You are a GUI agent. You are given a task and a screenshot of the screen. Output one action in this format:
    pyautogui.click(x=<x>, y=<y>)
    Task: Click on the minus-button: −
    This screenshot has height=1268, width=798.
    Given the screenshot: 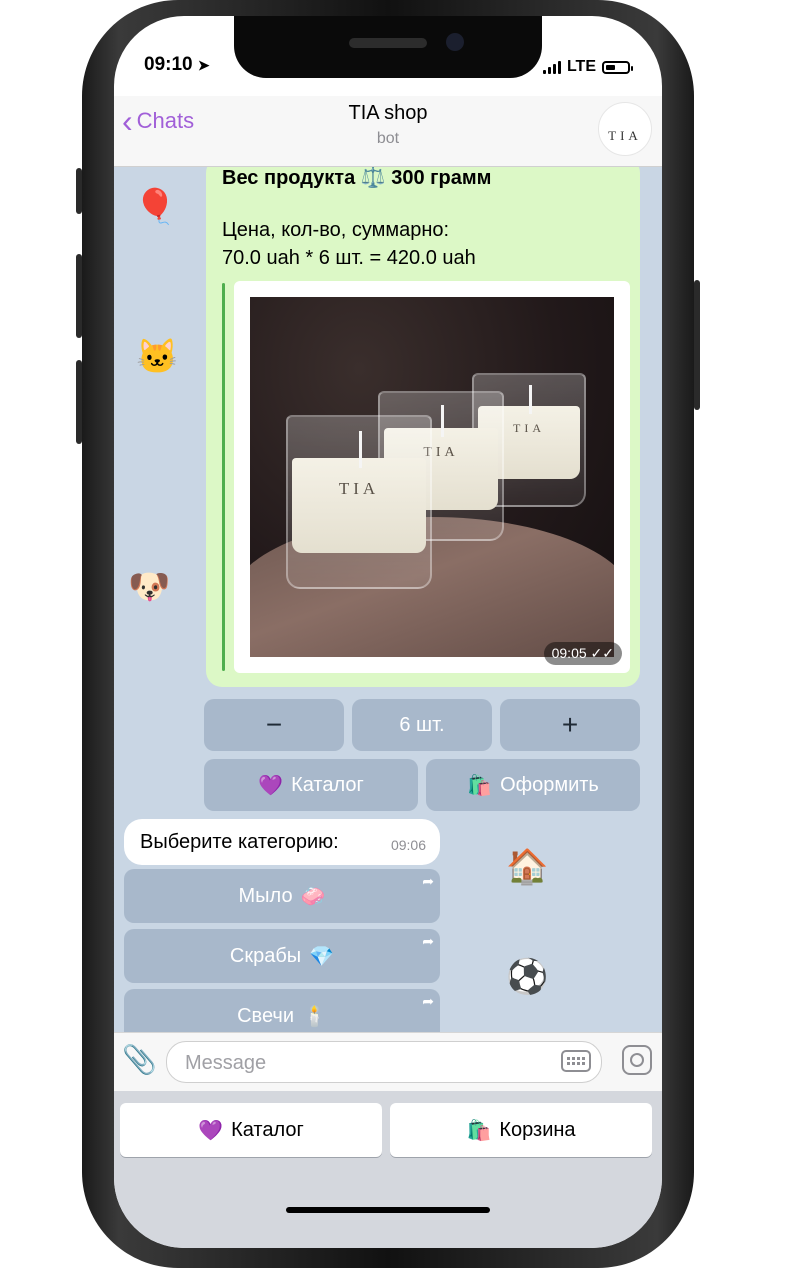 What is the action you would take?
    pyautogui.click(x=274, y=725)
    